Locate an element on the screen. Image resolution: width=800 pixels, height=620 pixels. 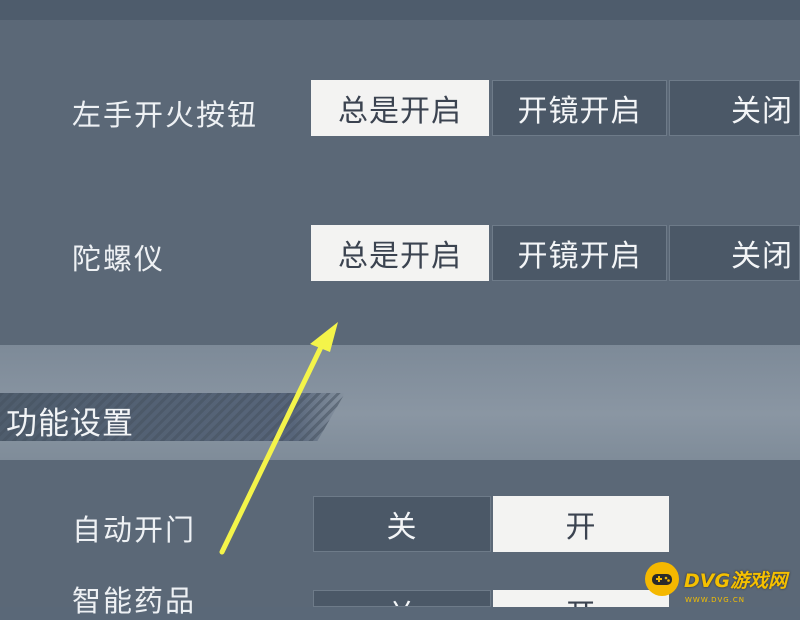
watermark-logo: DVG游戏网 is located at coordinates (720, 579).